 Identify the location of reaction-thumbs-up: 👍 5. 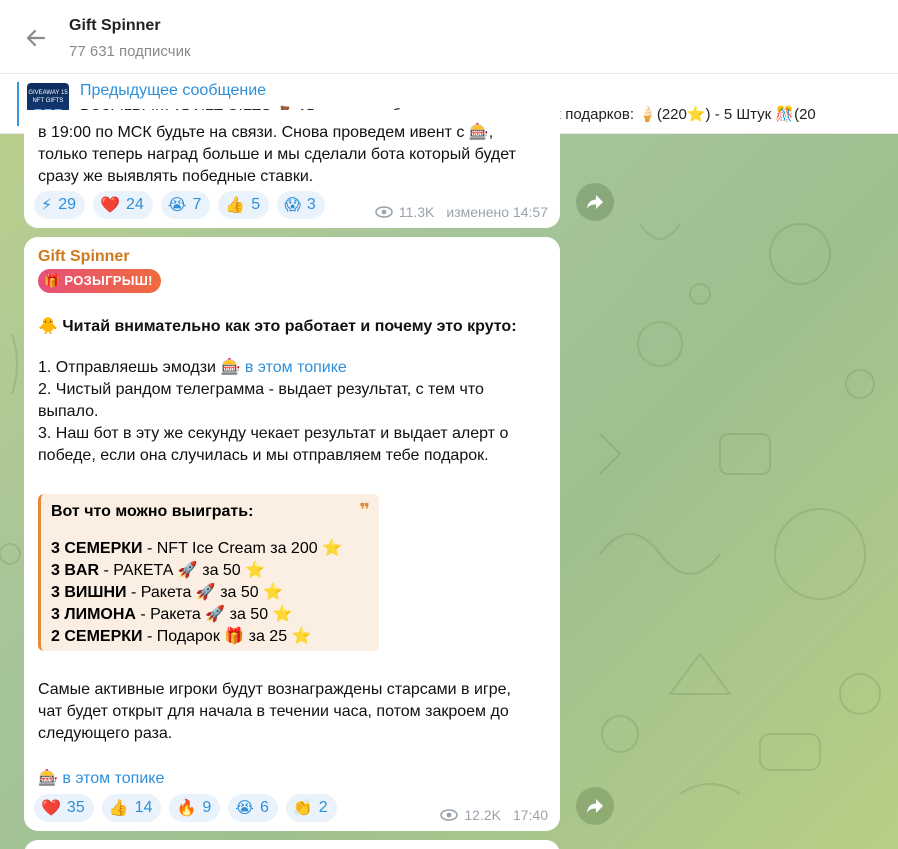
(244, 205).